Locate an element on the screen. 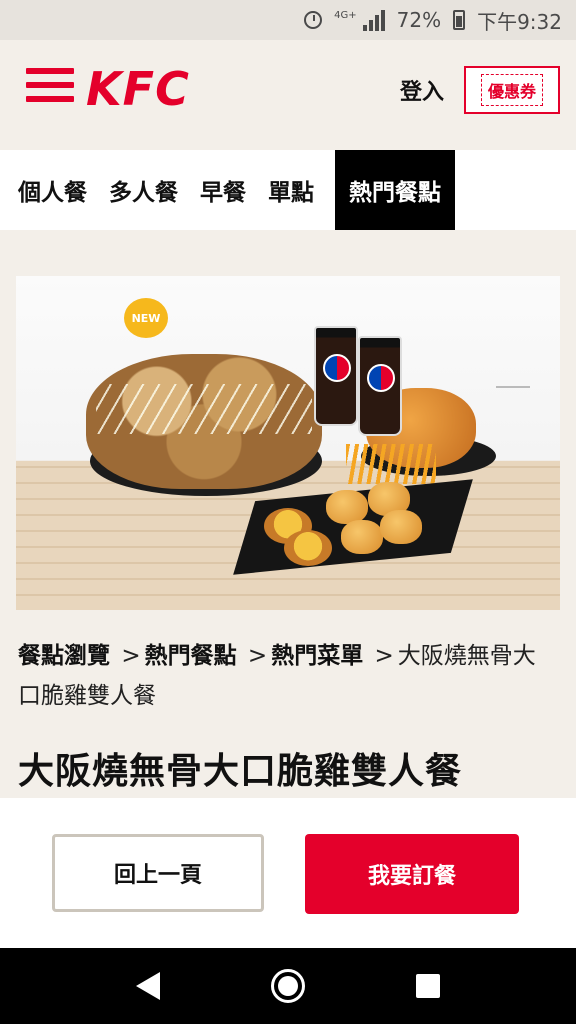 The width and height of the screenshot is (576, 1024). breadcrumb: 餐點瀏覽 > 熱門餐點 > 熱門菜單 > 大阪燒無骨大口脆雞雙人餐 is located at coordinates (277, 676).